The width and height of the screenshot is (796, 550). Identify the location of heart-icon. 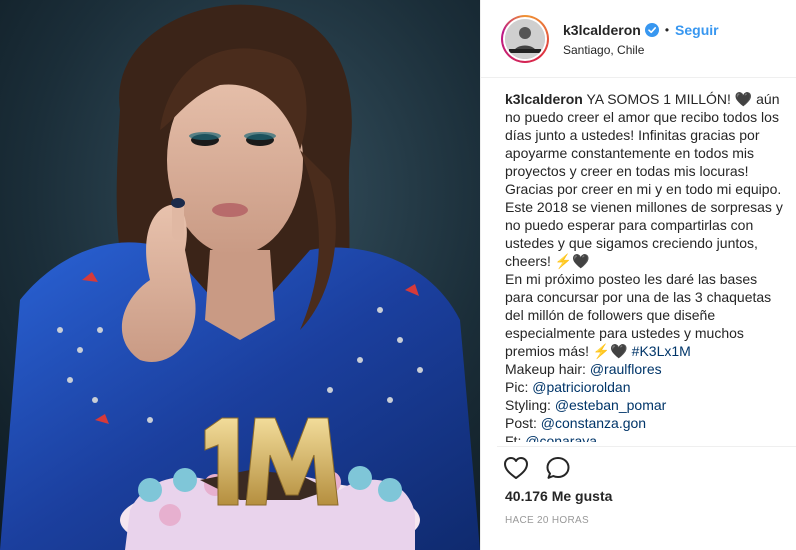
(516, 468).